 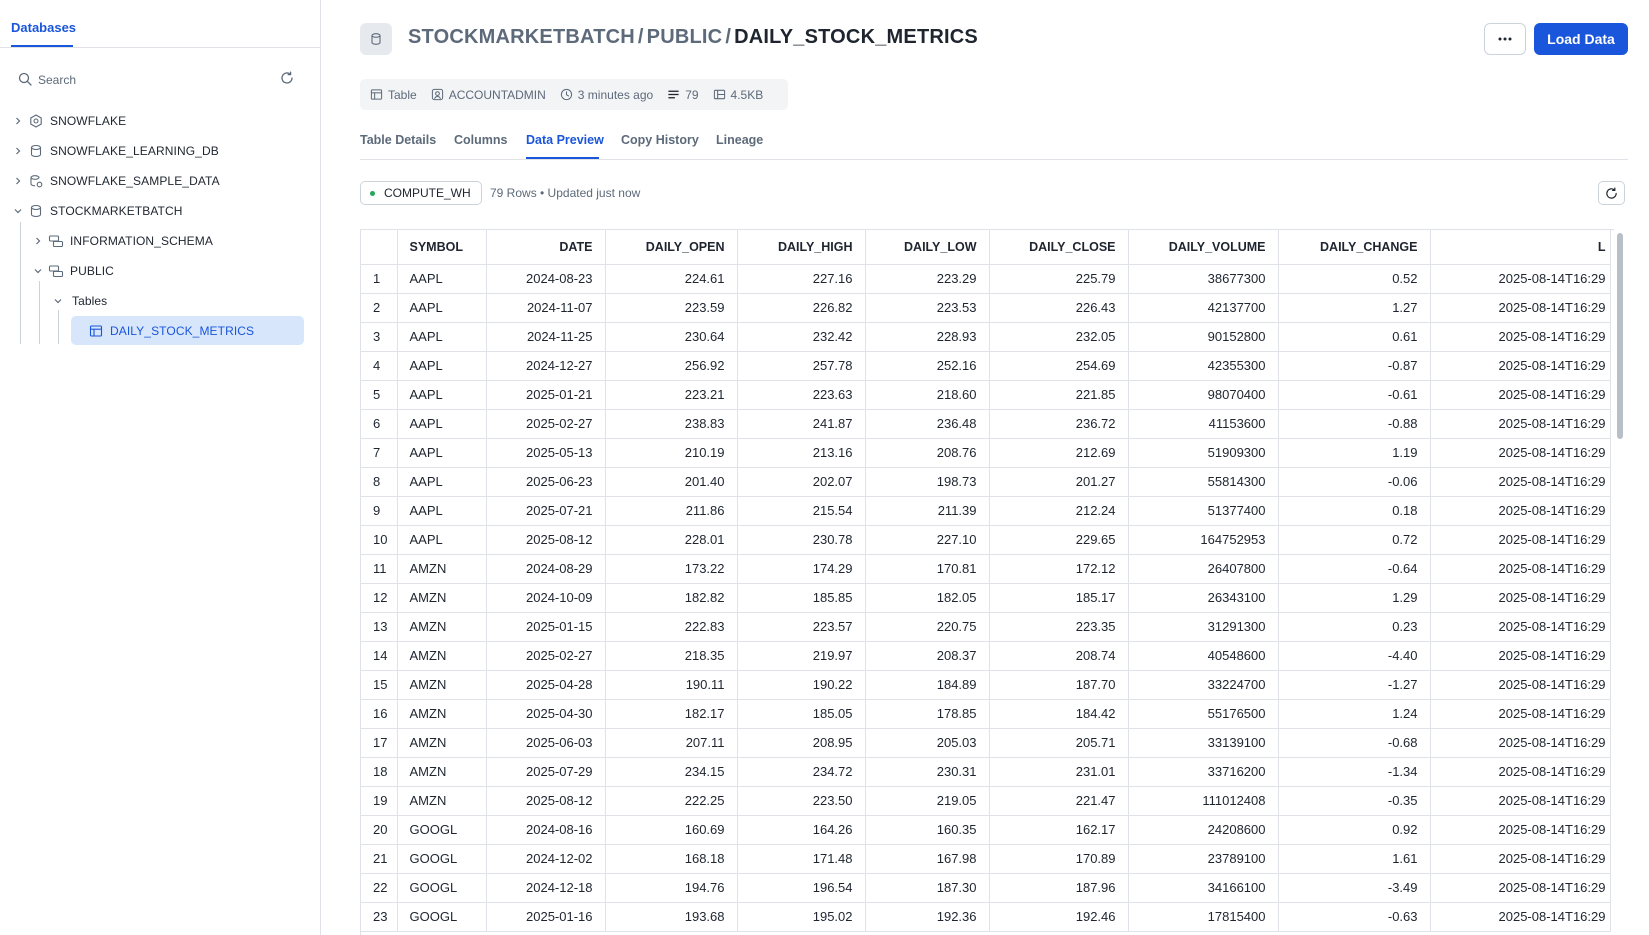 What do you see at coordinates (546, 424) in the screenshot?
I see `table-cell: 2025-02-27` at bounding box center [546, 424].